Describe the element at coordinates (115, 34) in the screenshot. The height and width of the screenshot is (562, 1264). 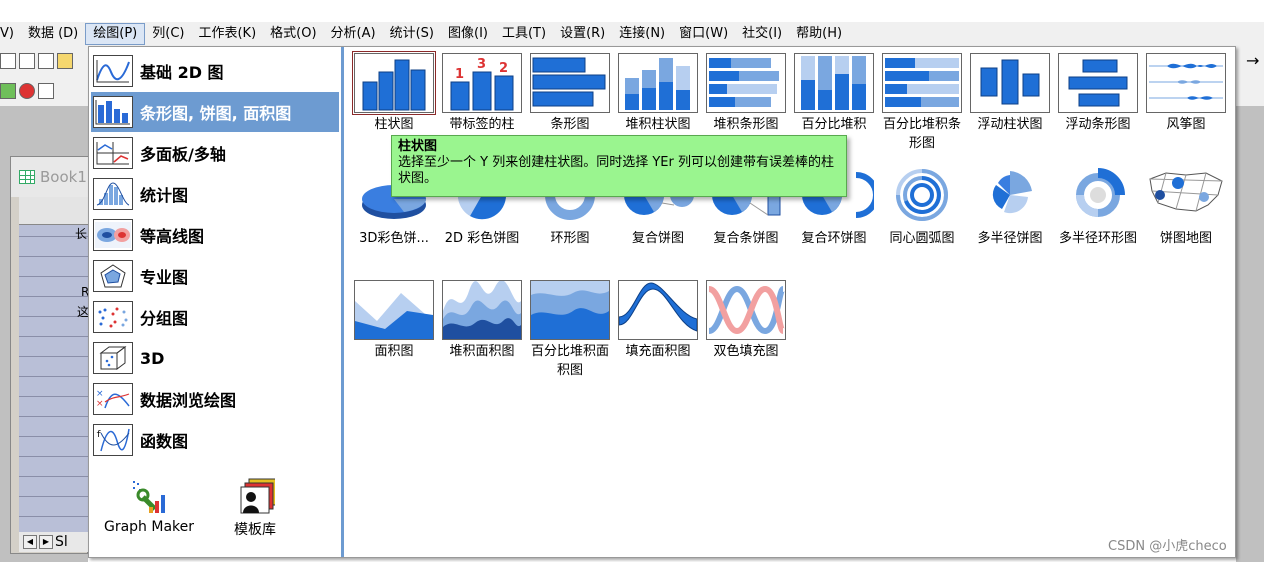
I see `menu-plot: 绘图(P)` at that location.